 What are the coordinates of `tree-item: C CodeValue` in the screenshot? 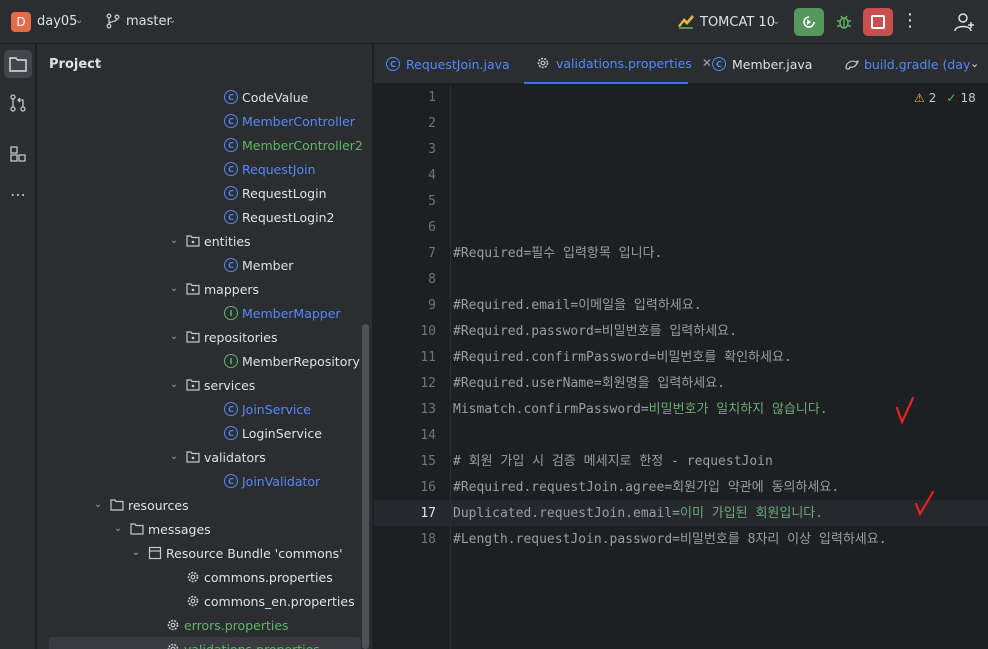 It's located at (204, 97).